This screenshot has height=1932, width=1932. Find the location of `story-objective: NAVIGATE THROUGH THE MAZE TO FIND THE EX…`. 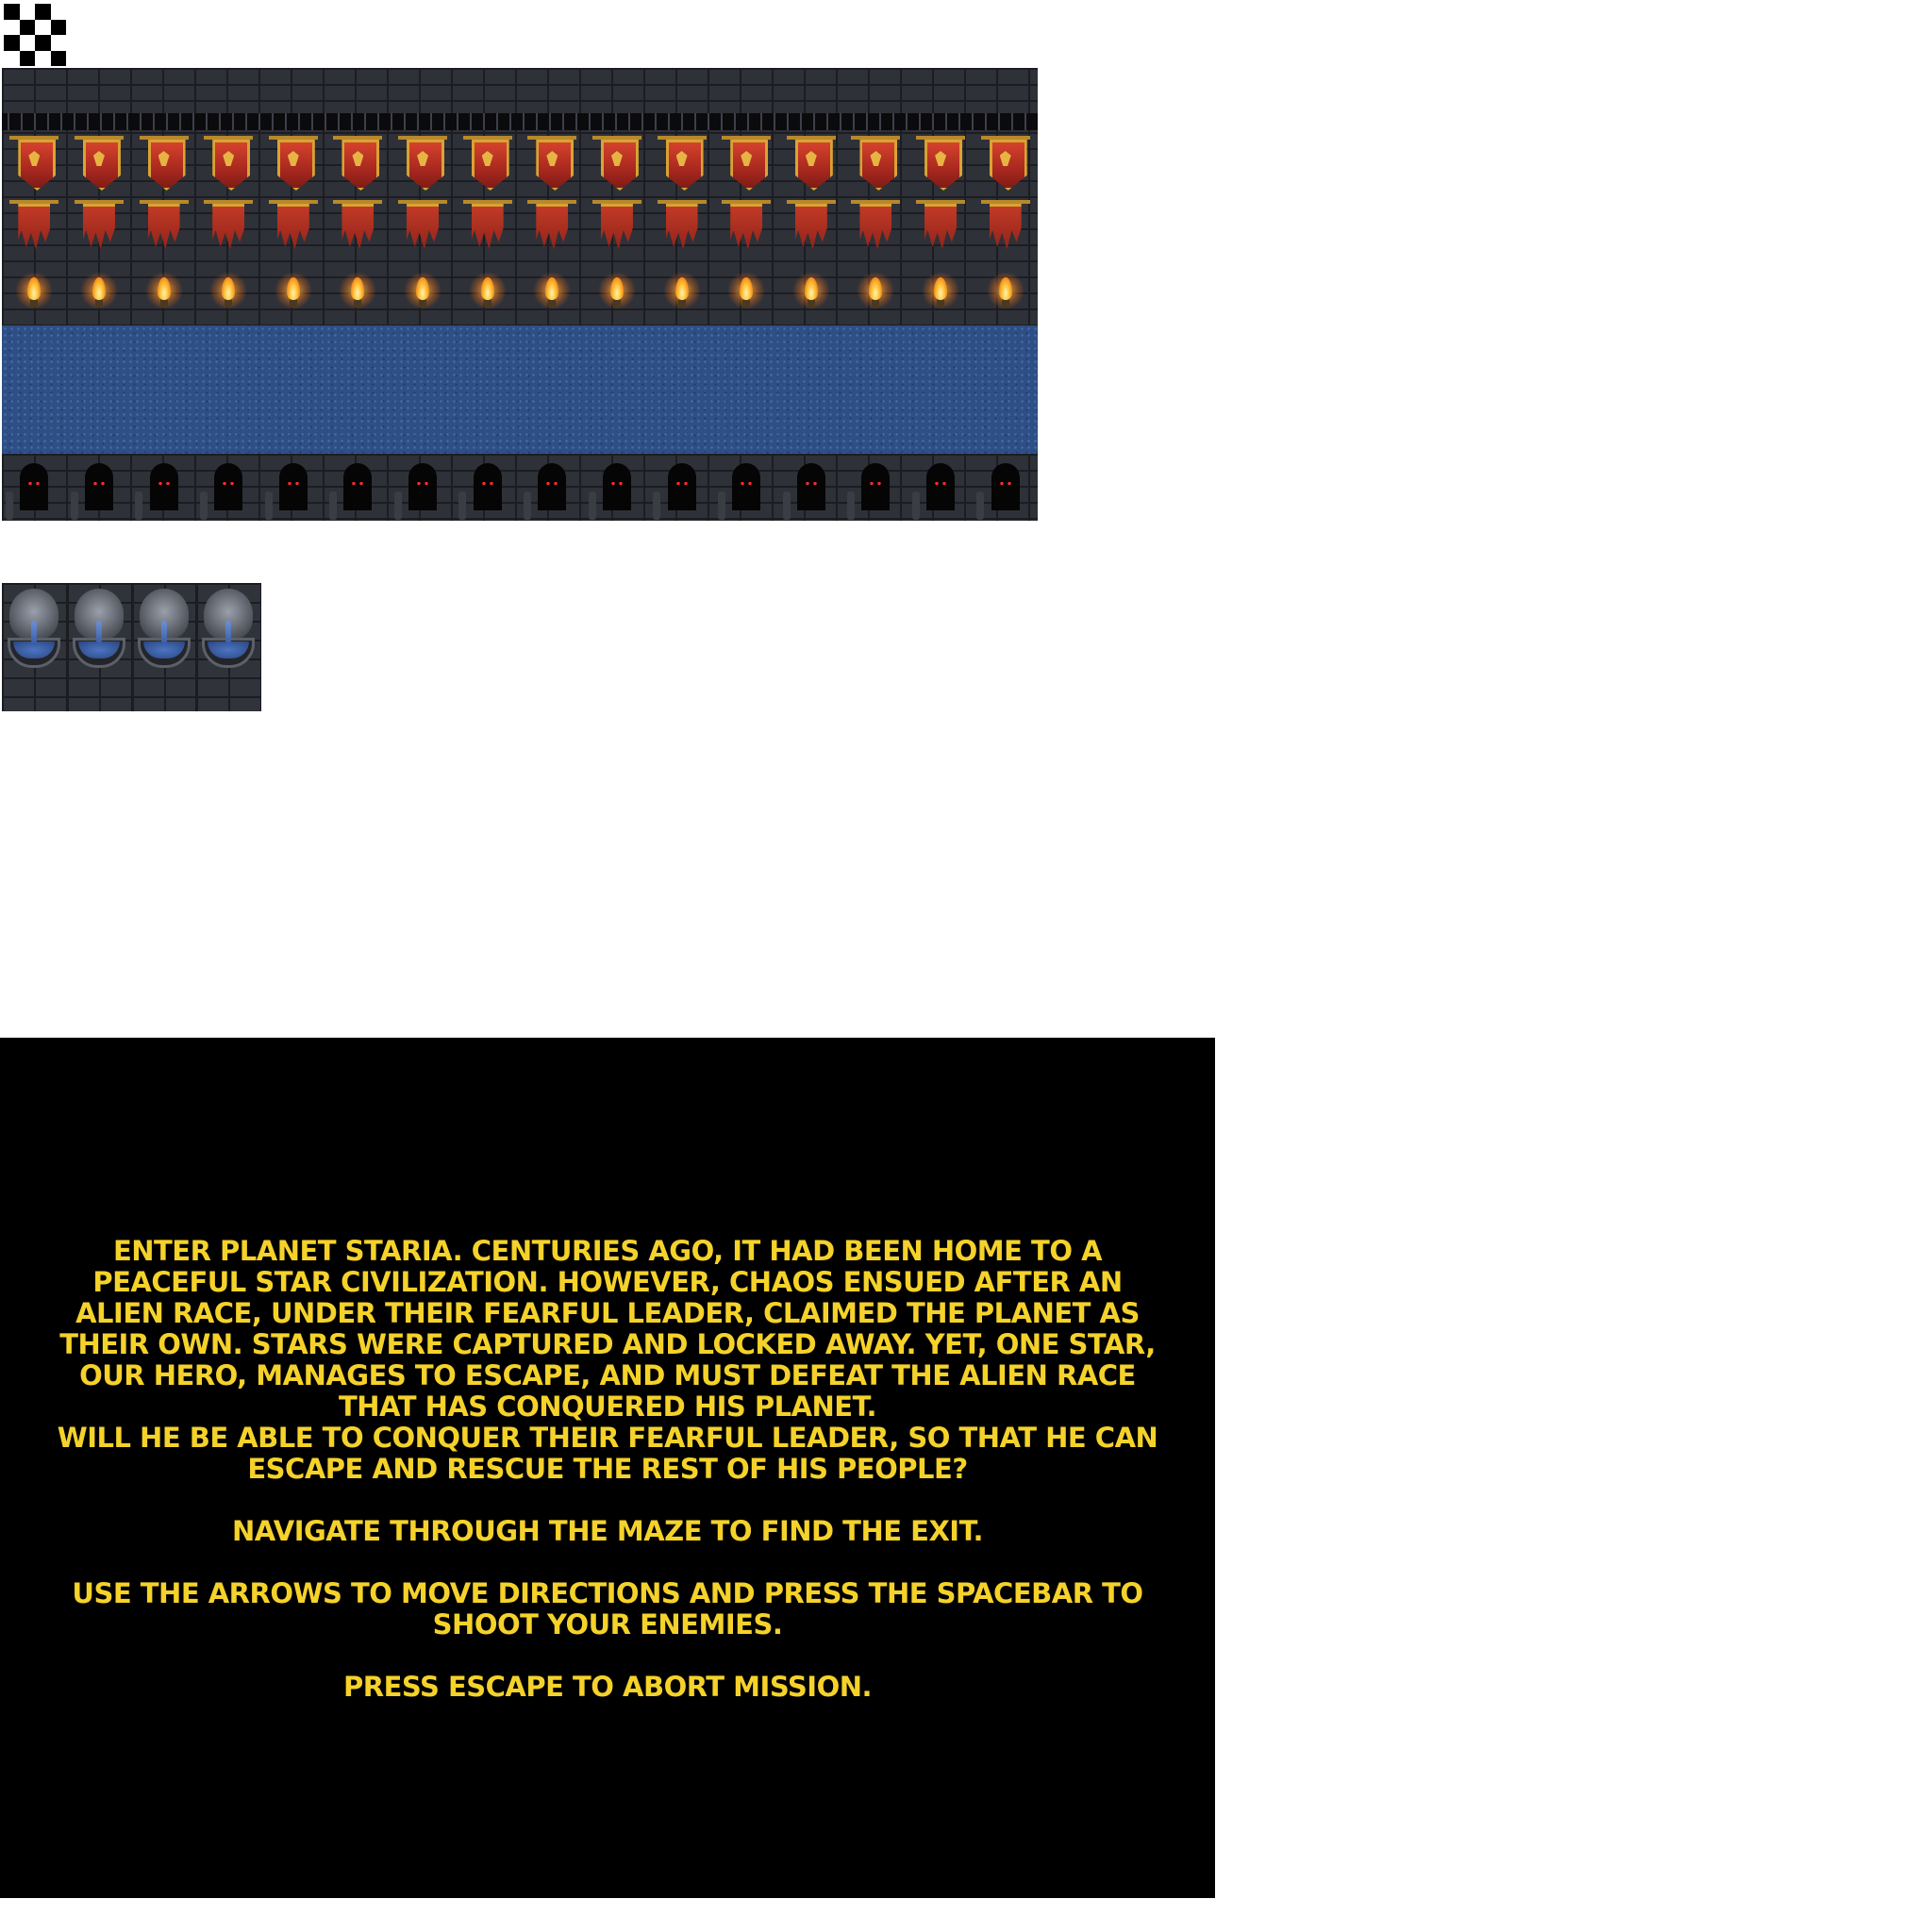

story-objective: NAVIGATE THROUGH THE MAZE TO FIND THE EX… is located at coordinates (608, 1531).